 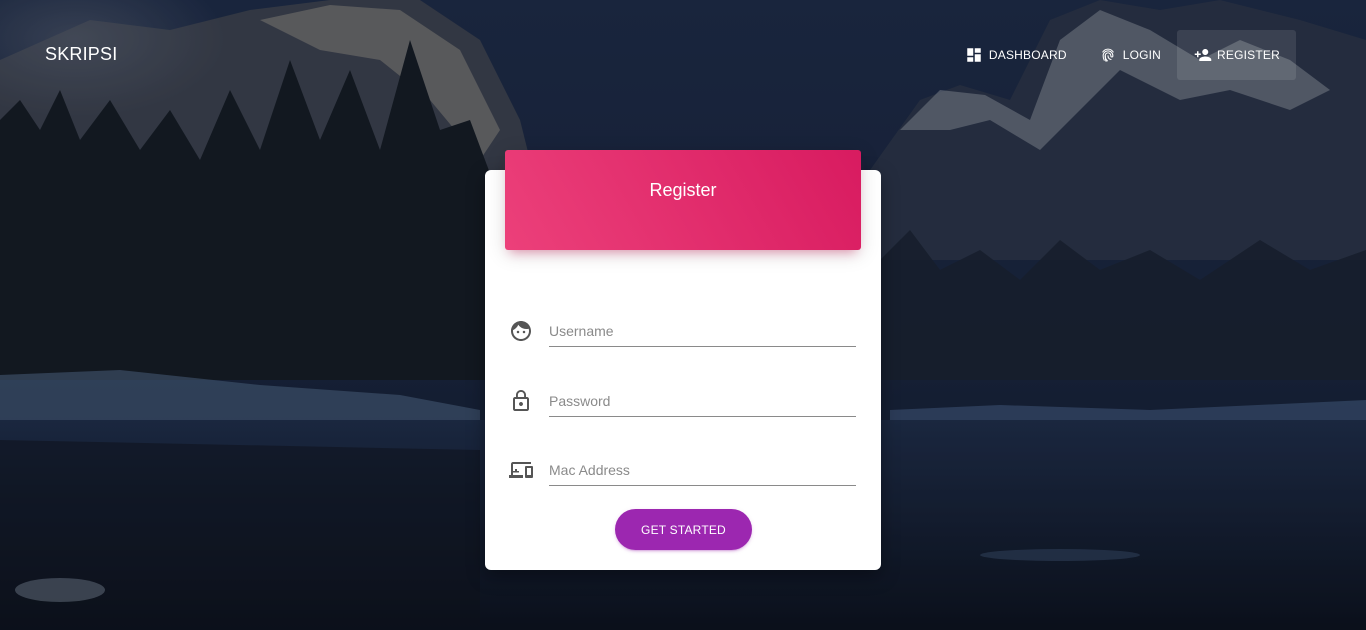 I want to click on nav-login-label: LOGIN, so click(x=1142, y=55).